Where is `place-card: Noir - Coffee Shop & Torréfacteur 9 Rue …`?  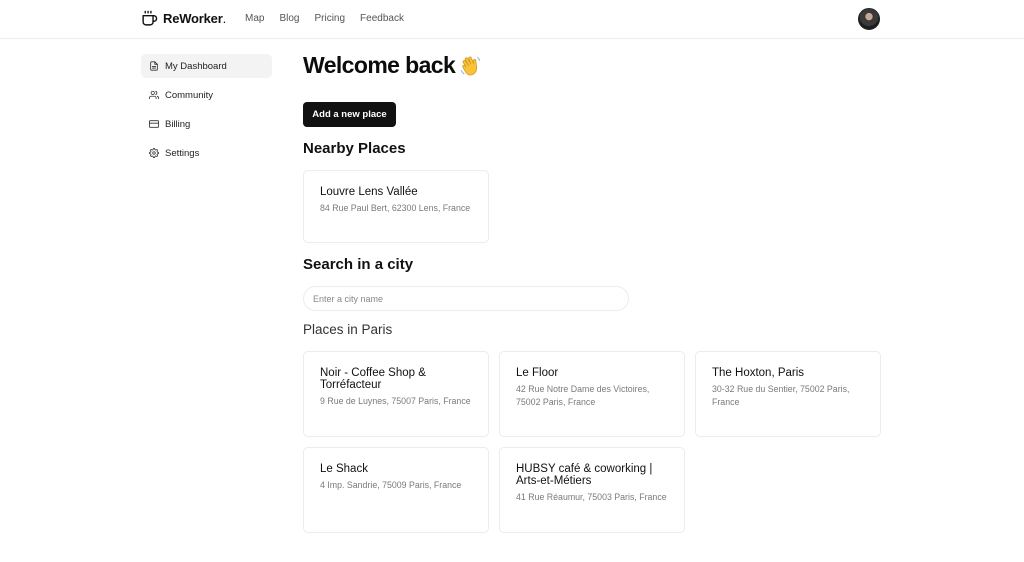 place-card: Noir - Coffee Shop & Torréfacteur 9 Rue … is located at coordinates (396, 394).